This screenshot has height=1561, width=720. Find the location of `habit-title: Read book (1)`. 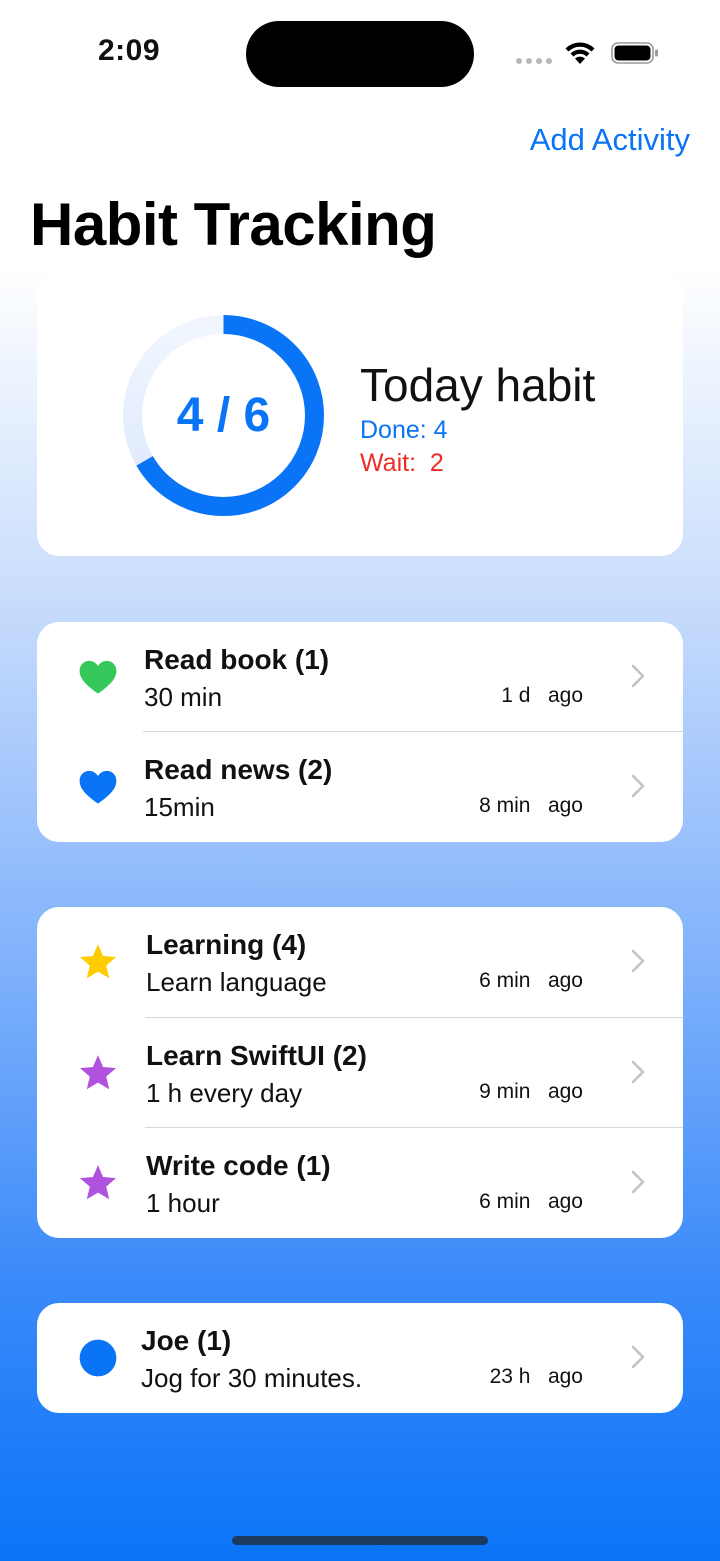

habit-title: Read book (1) is located at coordinates (237, 659).